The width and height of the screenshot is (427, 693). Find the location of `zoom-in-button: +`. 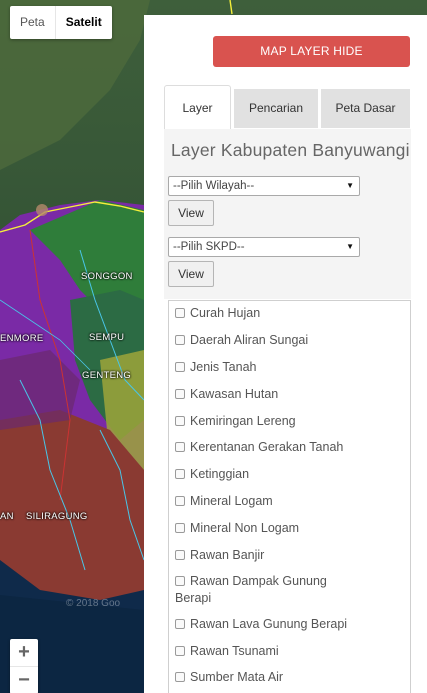

zoom-in-button: + is located at coordinates (24, 652).